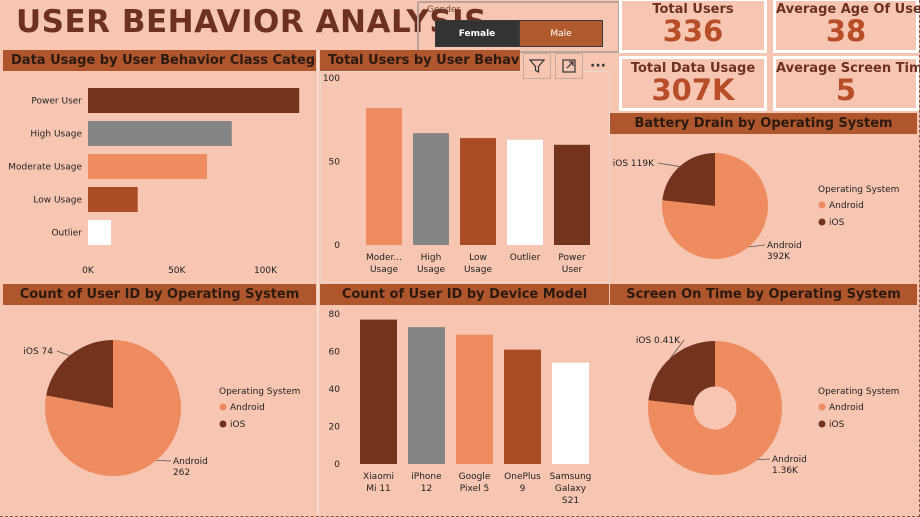 The width and height of the screenshot is (920, 517). I want to click on gender-slicer: Gender Female Male, so click(518, 27).